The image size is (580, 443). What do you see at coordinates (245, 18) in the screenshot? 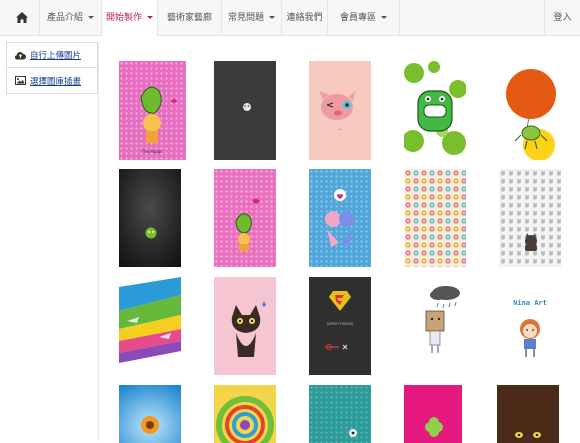
I see `nav-faq-label: 常見問題` at bounding box center [245, 18].